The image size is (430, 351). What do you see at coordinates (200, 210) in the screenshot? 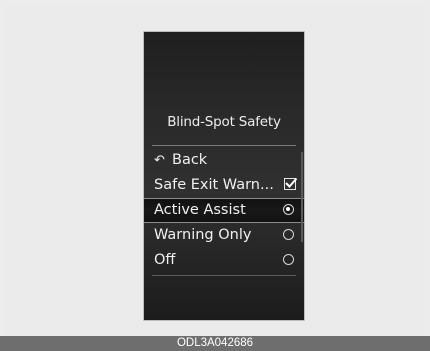
I see `menu-item-label: Active Assist` at bounding box center [200, 210].